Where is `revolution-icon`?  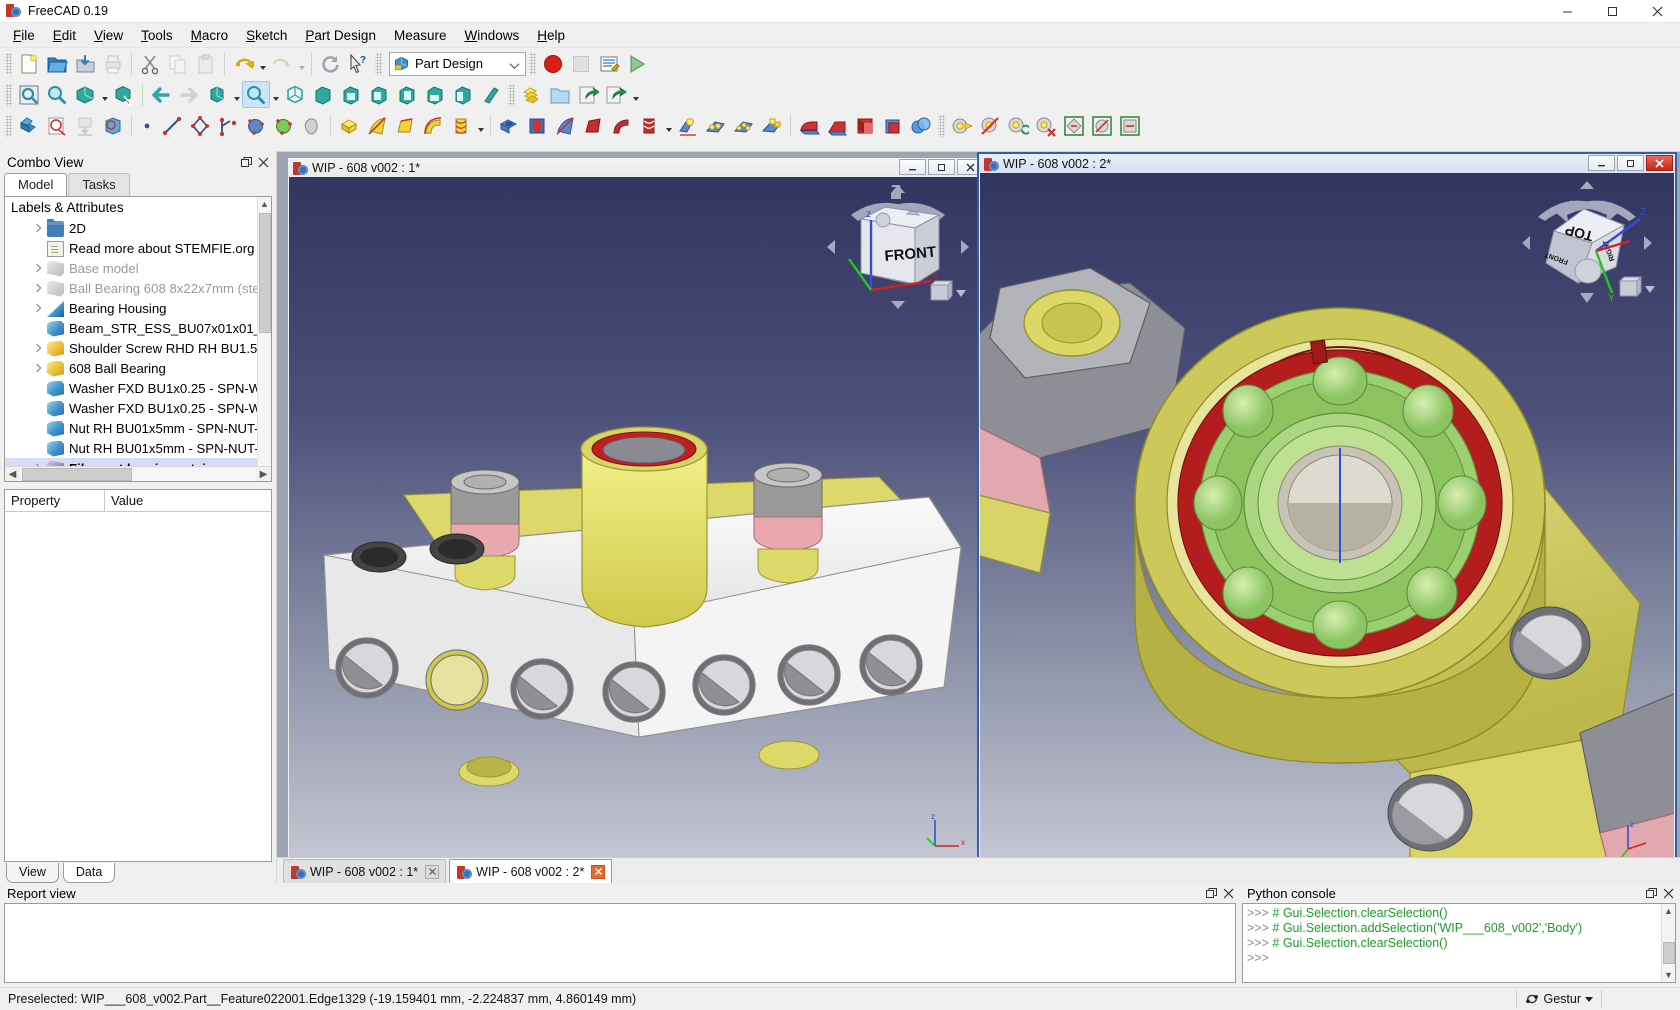 revolution-icon is located at coordinates (377, 125).